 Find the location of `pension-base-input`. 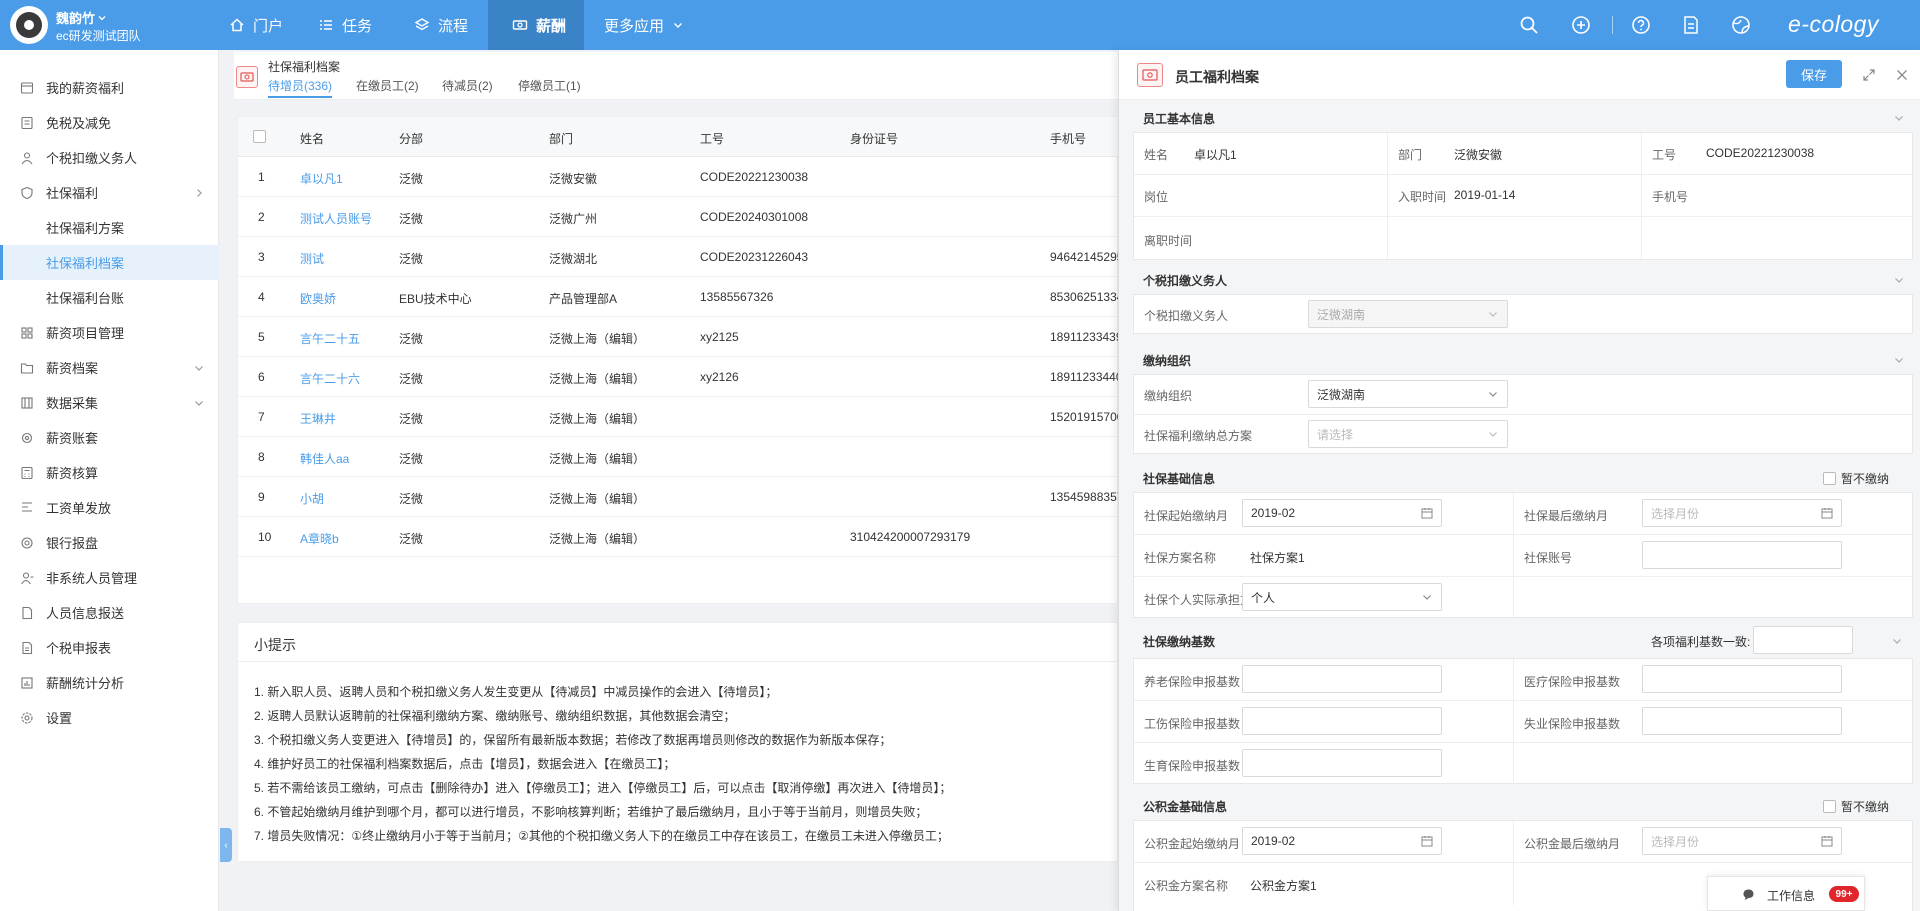

pension-base-input is located at coordinates (1342, 679).